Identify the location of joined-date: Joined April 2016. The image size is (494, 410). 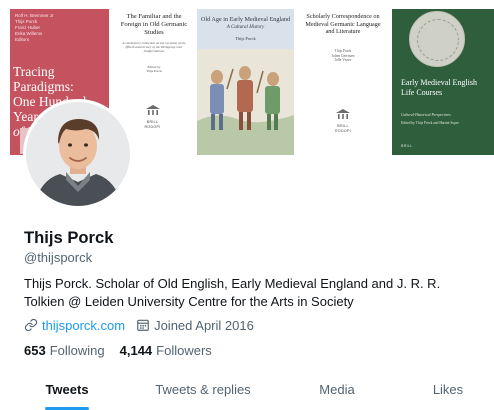
(204, 325).